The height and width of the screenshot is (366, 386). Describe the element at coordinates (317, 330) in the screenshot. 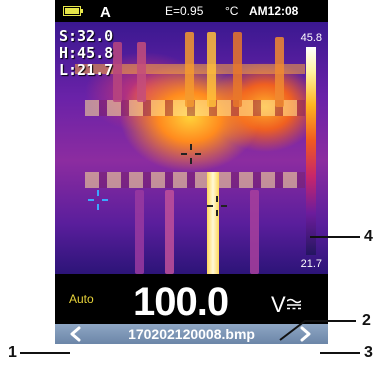

I see `callout-2-line` at that location.